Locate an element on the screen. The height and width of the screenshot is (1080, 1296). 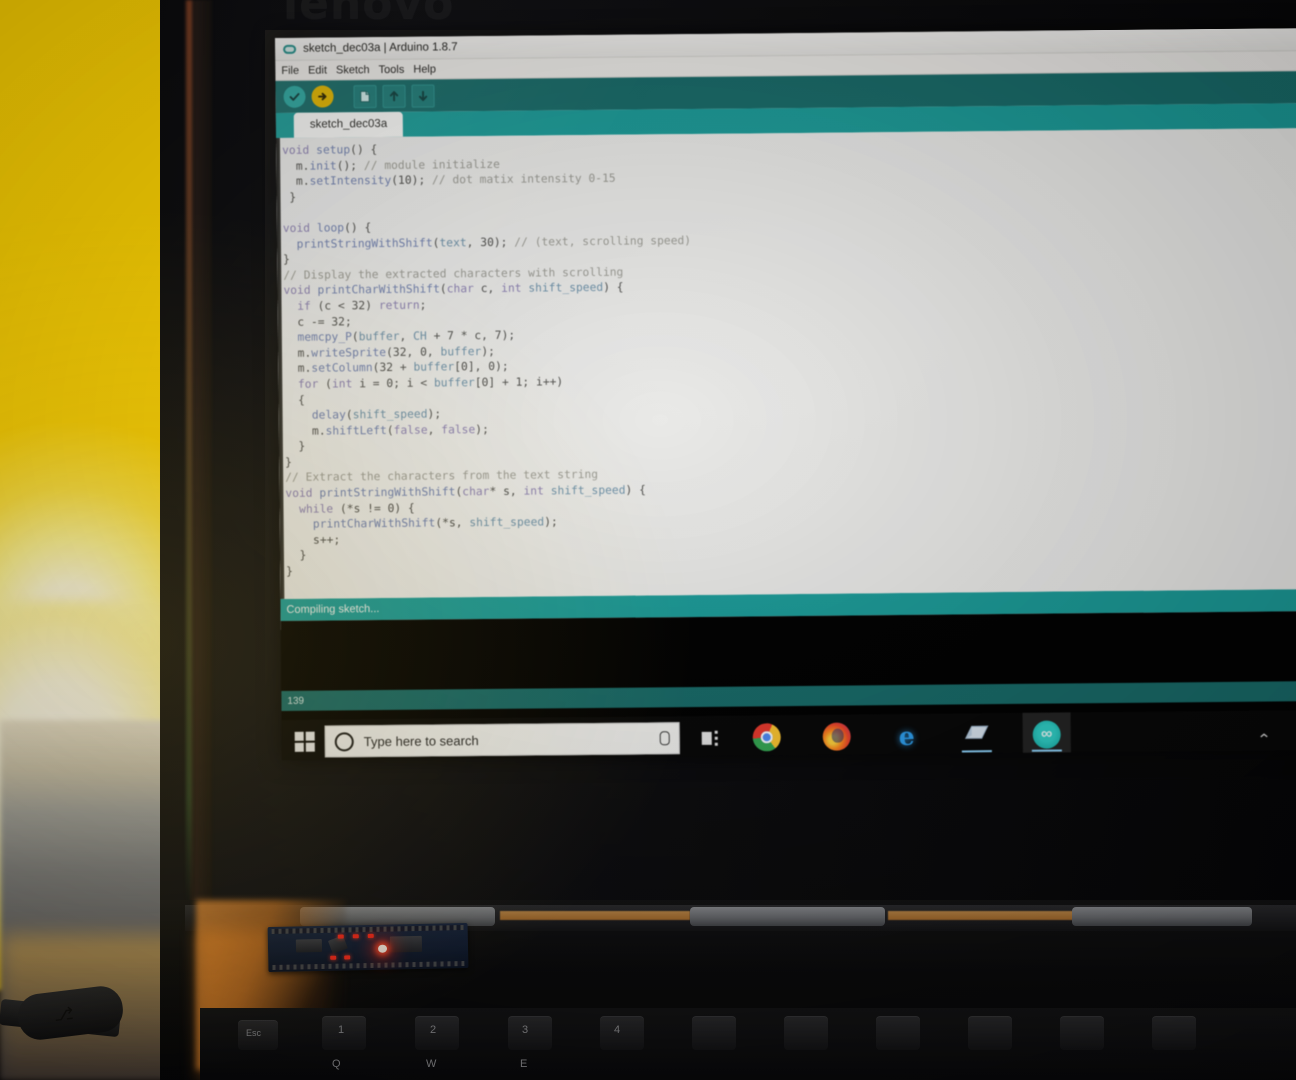
arduino-infinity-icon is located at coordinates (290, 49).